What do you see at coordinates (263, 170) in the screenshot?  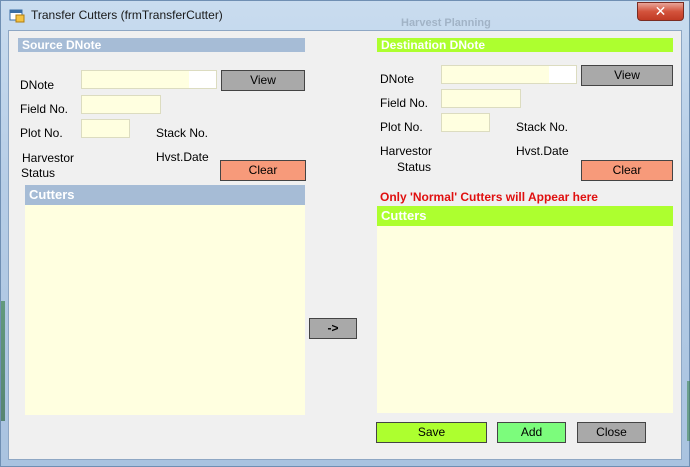 I see `source-clear-button: Clear` at bounding box center [263, 170].